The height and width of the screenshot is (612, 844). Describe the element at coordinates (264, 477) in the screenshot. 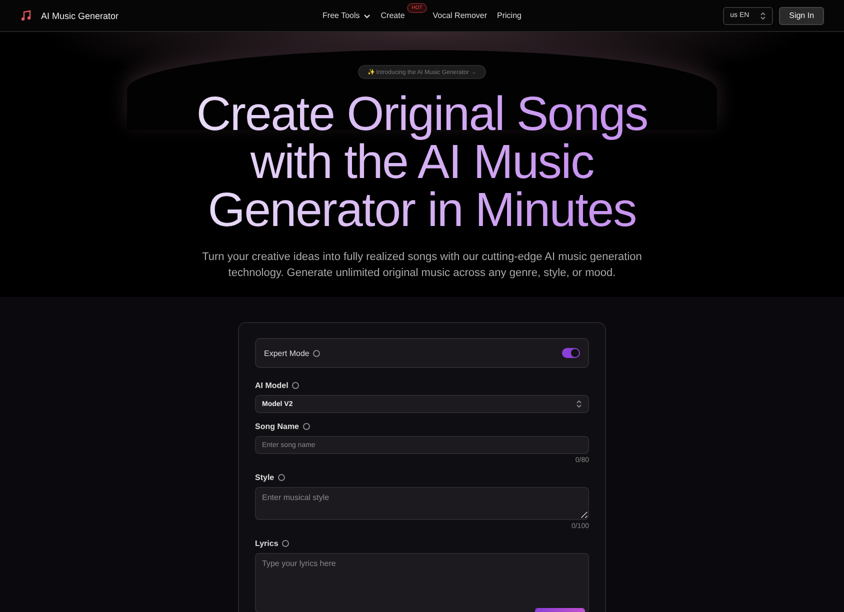

I see `field-label: Style` at that location.